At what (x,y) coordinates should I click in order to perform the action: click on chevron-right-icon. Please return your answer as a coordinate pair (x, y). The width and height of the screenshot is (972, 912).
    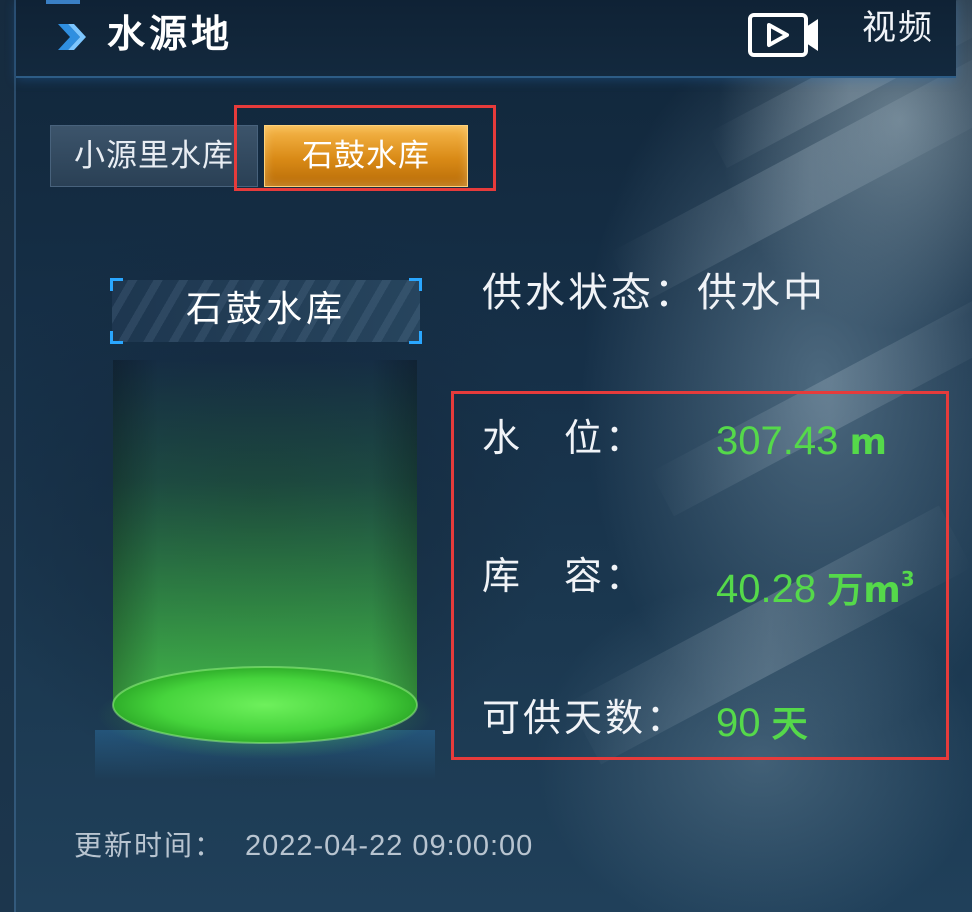
    Looking at the image, I should click on (72, 37).